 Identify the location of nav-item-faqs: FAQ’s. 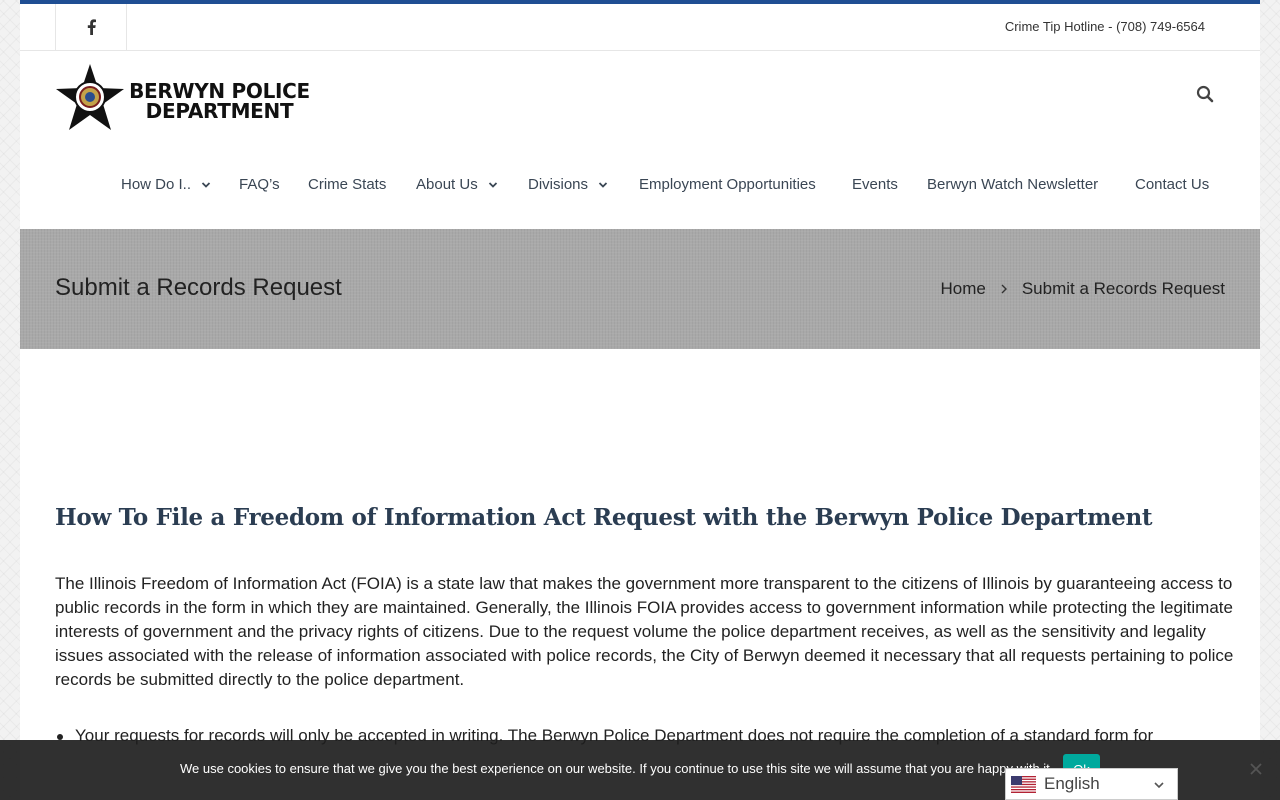
(259, 184).